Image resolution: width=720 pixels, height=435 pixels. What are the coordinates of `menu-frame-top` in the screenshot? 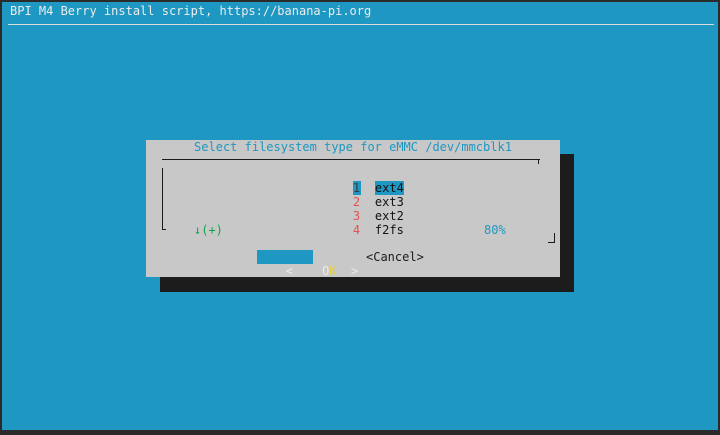 It's located at (351, 159).